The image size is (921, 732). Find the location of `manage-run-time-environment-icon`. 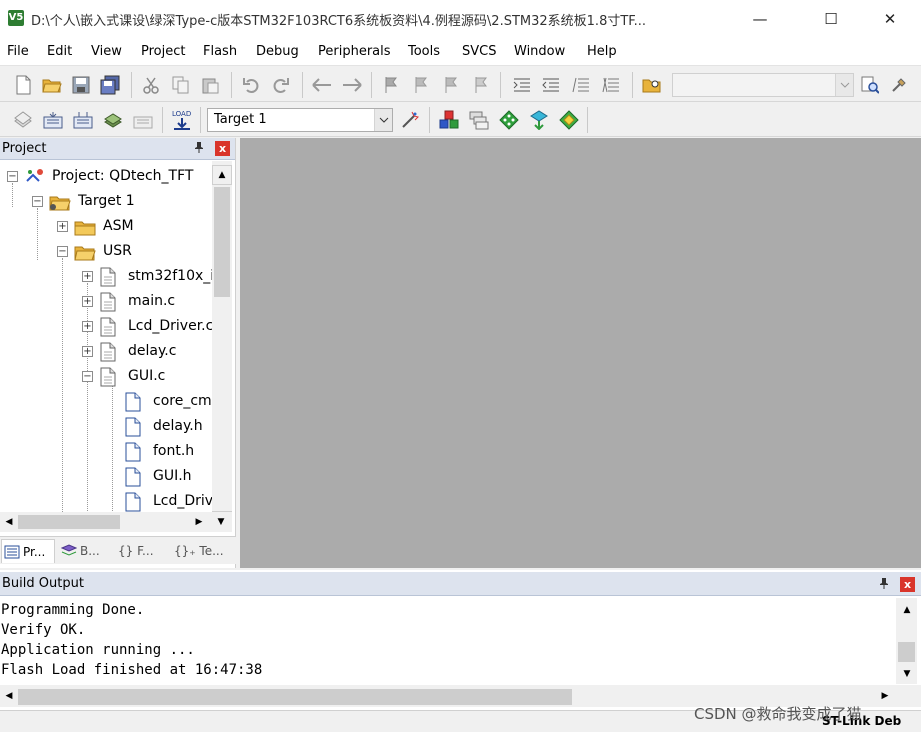

manage-run-time-environment-icon is located at coordinates (509, 120).